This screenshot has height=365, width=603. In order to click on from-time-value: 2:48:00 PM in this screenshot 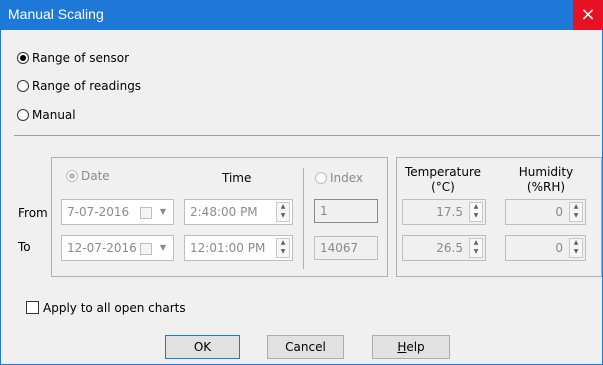, I will do `click(224, 212)`.